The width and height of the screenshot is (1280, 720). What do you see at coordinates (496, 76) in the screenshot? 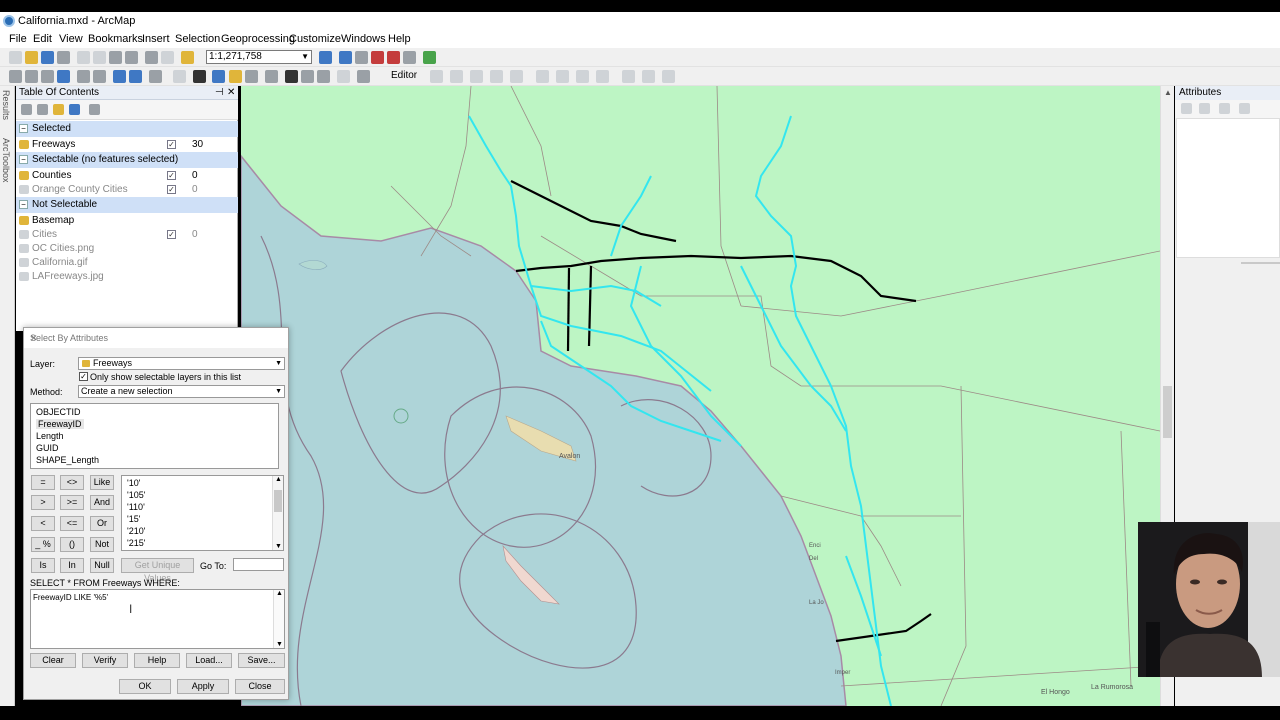
I see `trace-icon` at bounding box center [496, 76].